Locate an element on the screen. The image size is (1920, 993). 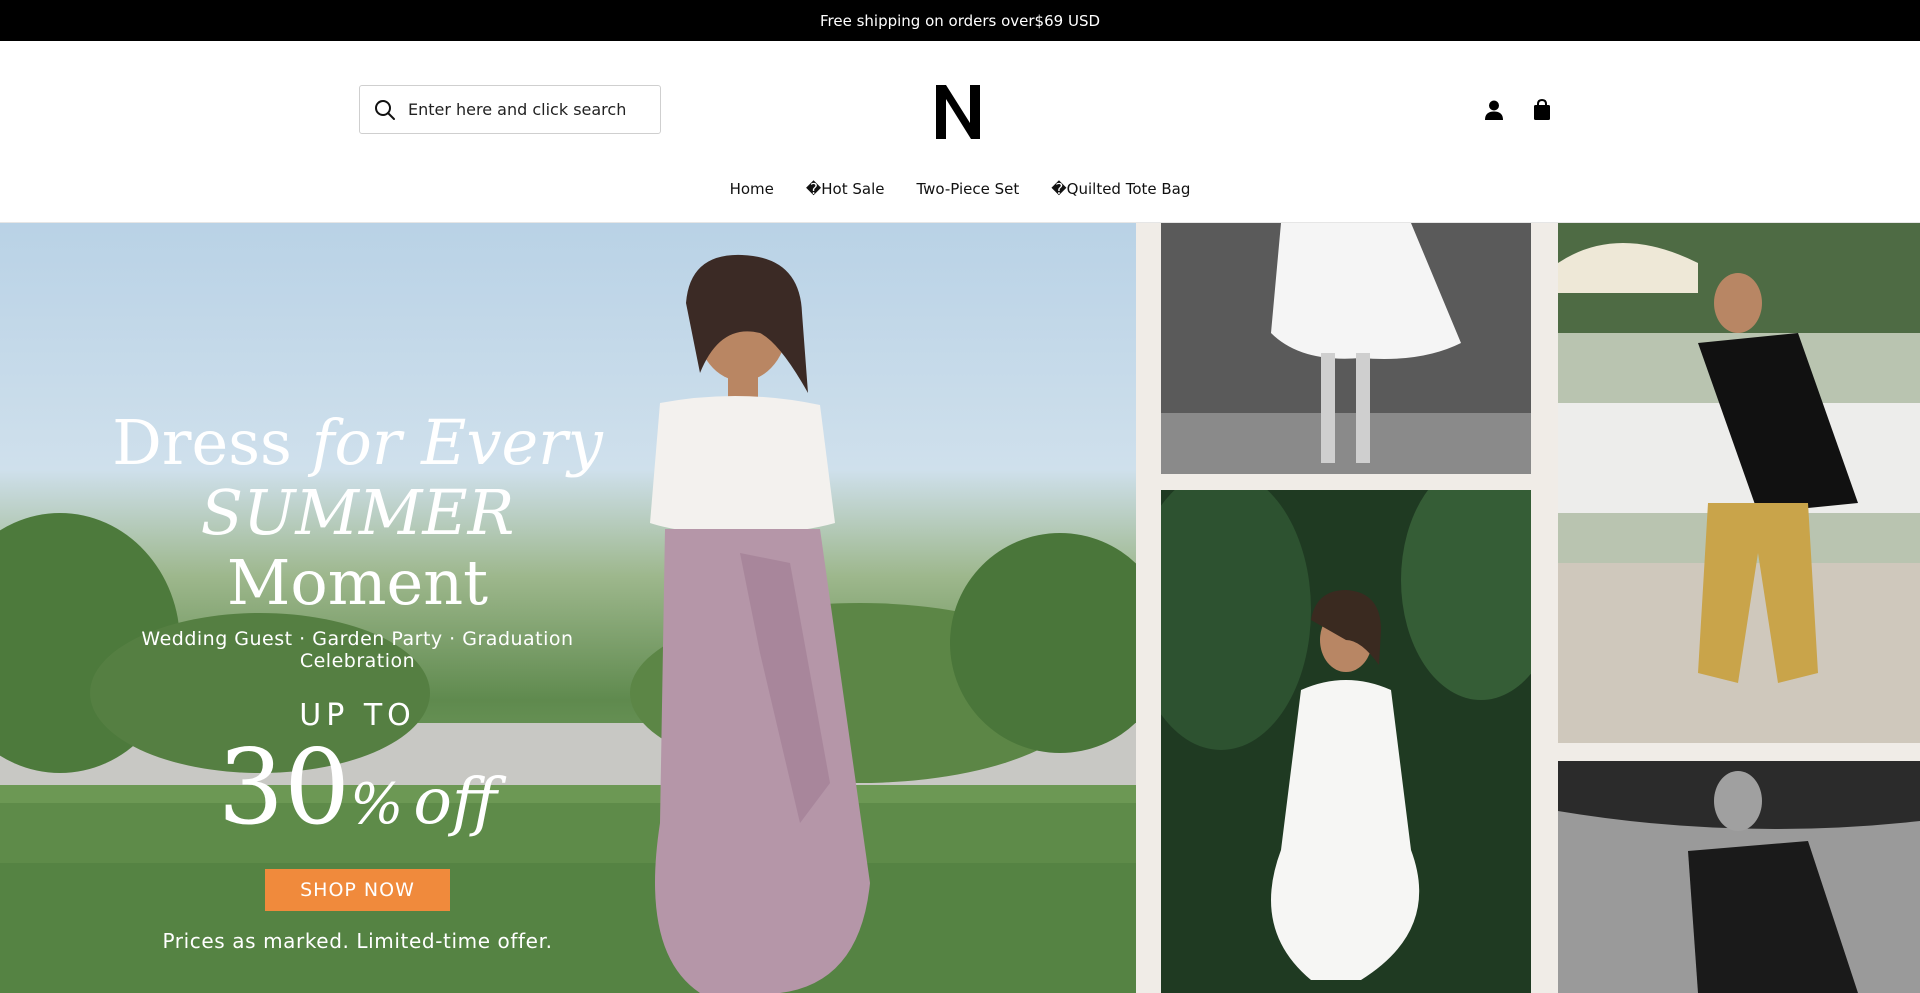
header-actions is located at coordinates (1518, 110).